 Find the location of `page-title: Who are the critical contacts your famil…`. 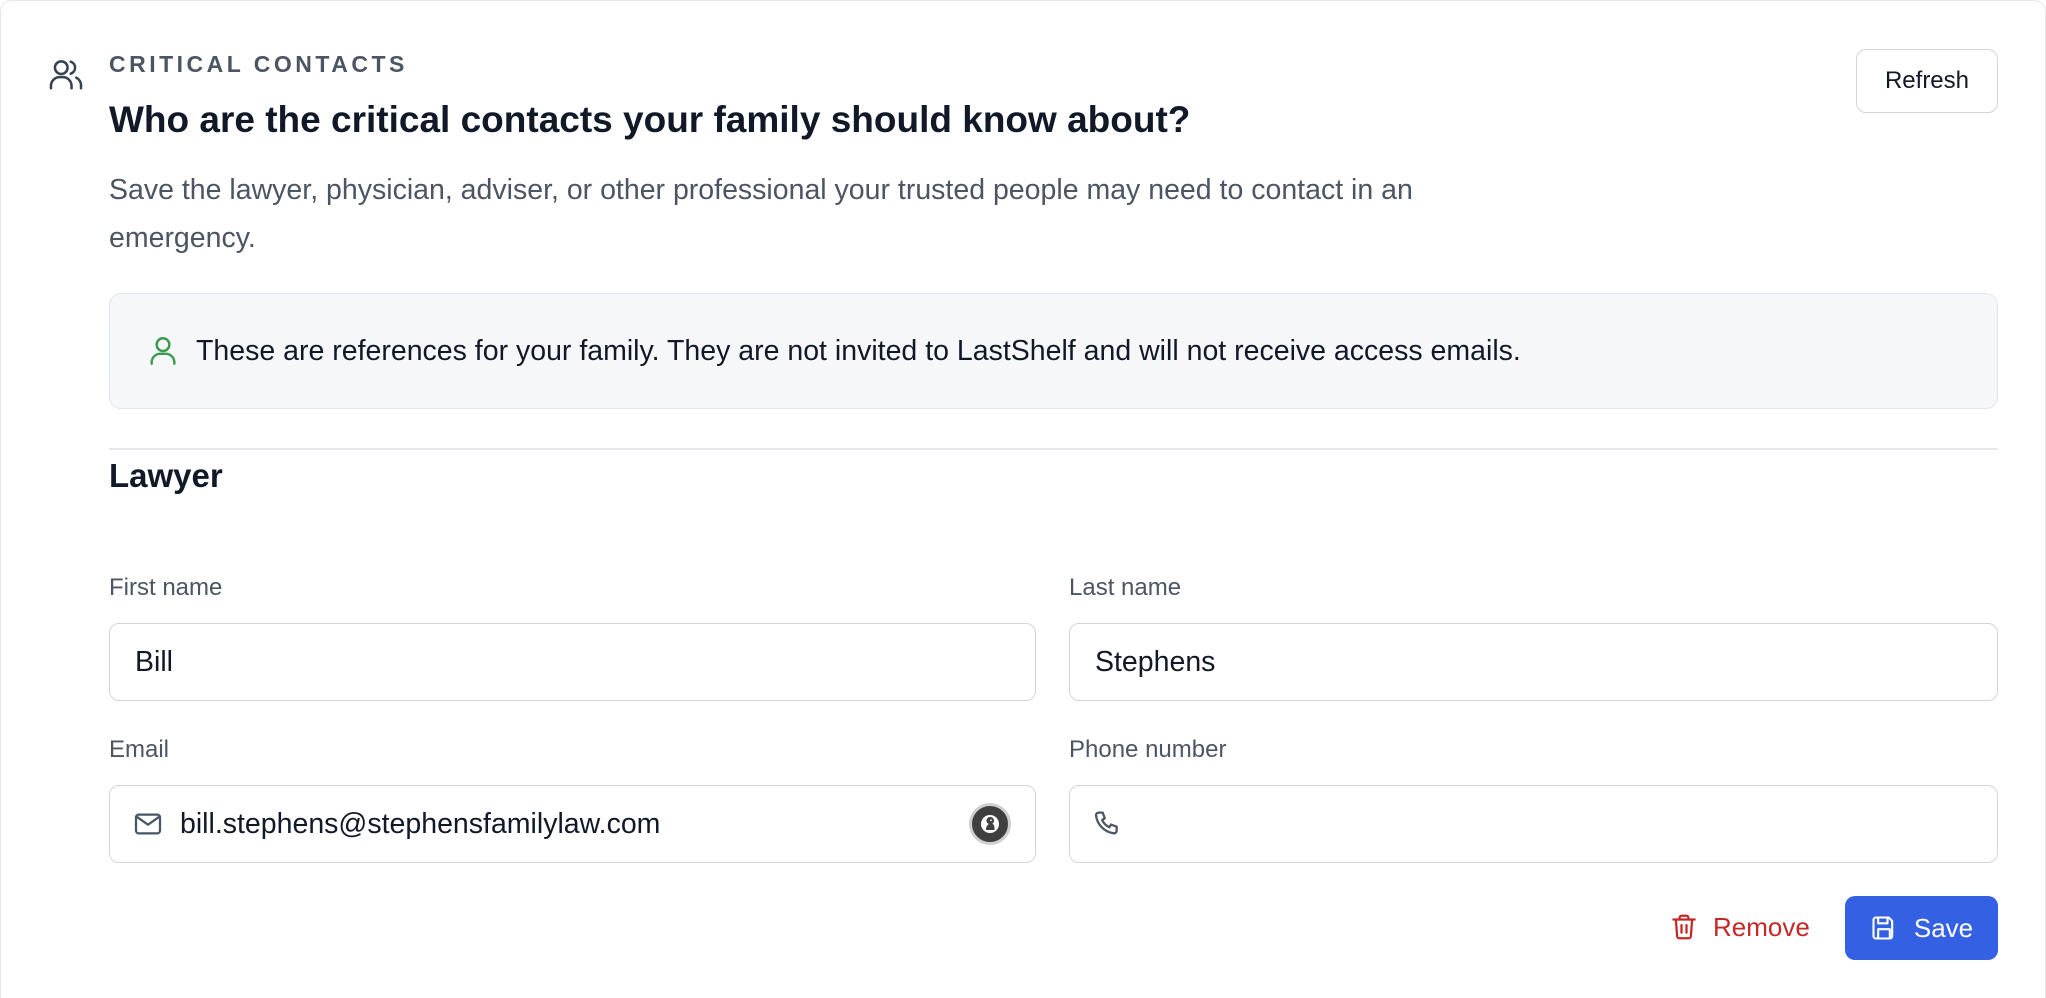

page-title: Who are the critical contacts your famil… is located at coordinates (650, 119).